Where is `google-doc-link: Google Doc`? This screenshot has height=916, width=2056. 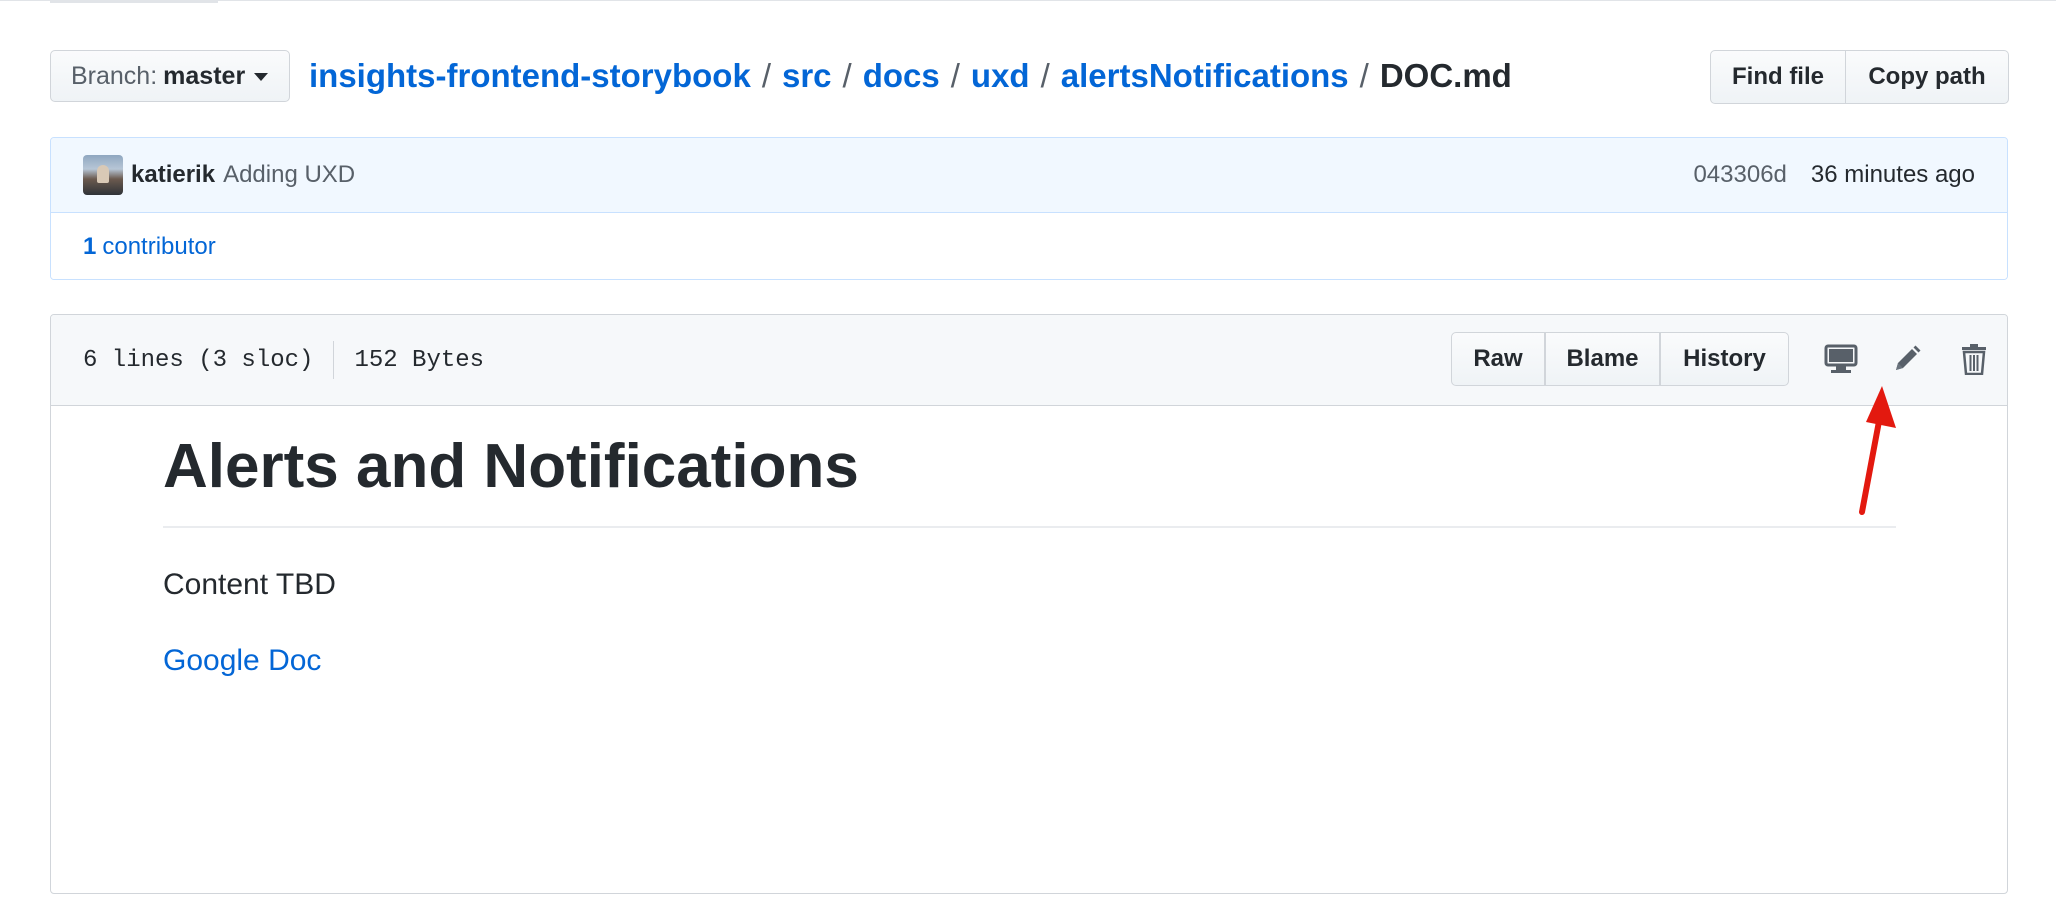 google-doc-link: Google Doc is located at coordinates (242, 661).